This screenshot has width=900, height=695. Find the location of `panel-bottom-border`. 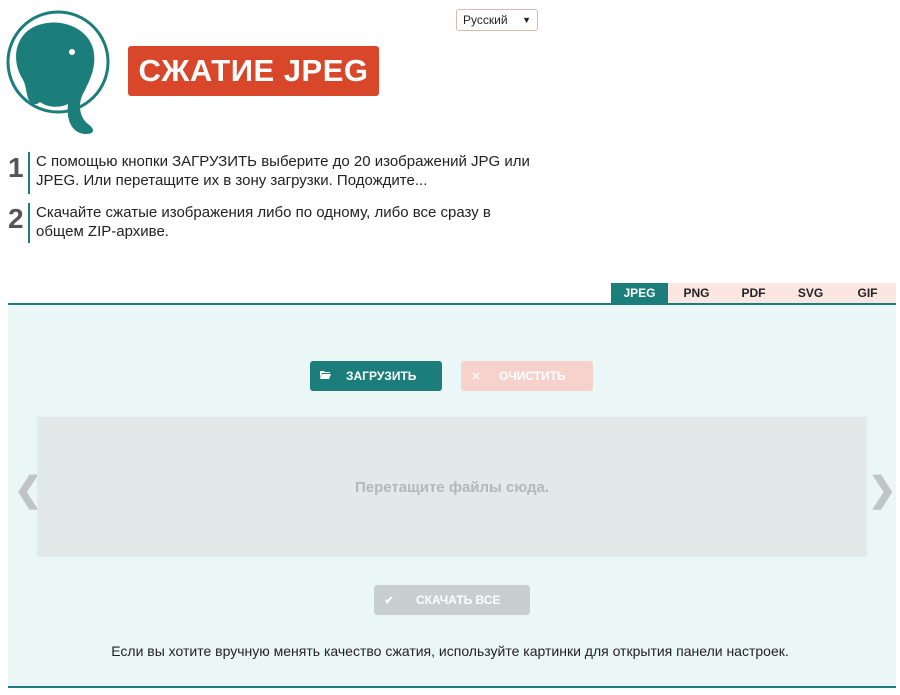

panel-bottom-border is located at coordinates (452, 687).